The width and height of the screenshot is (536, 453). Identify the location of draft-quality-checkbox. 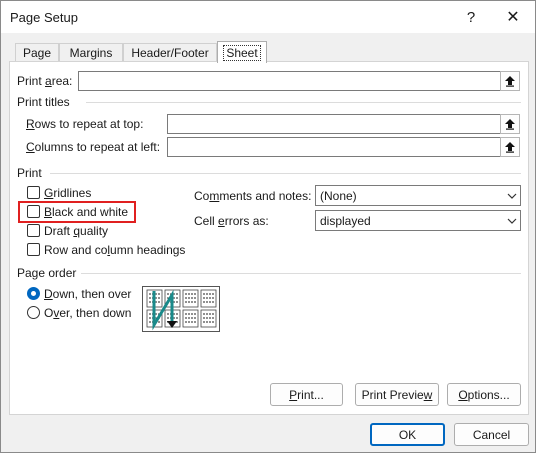
(33, 230).